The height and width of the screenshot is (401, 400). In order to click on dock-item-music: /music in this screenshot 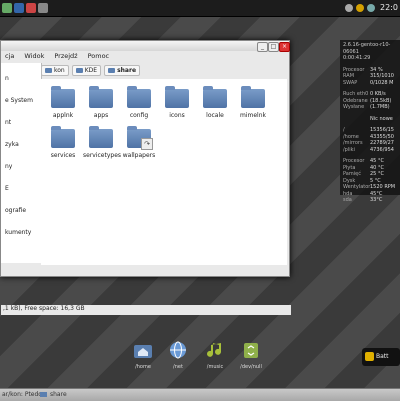, I will do `click(215, 355)`.